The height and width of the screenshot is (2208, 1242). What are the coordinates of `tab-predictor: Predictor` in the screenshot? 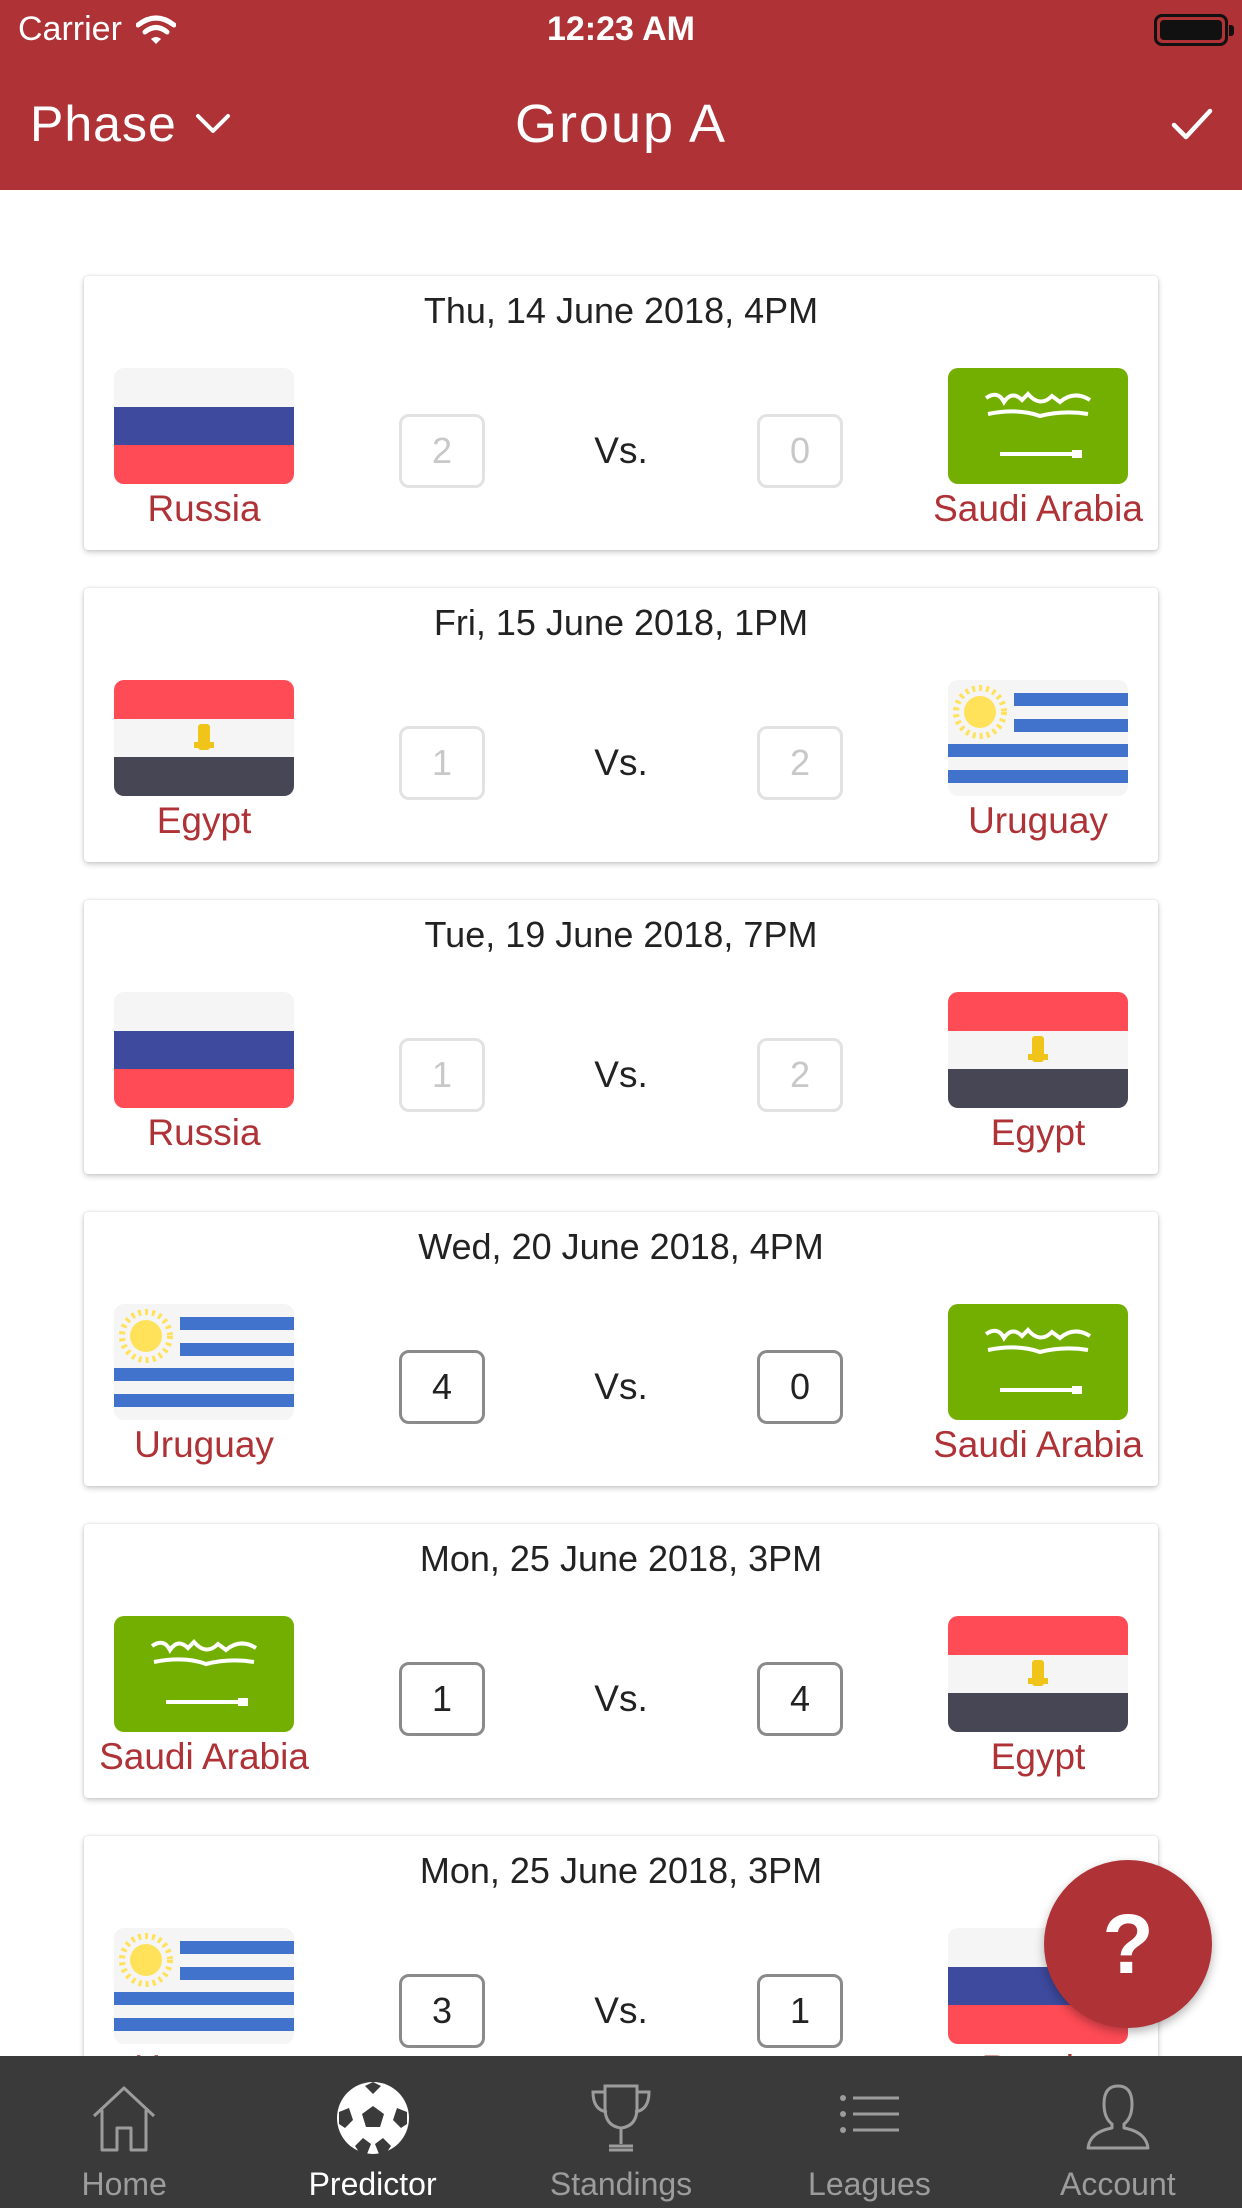 It's located at (372, 2132).